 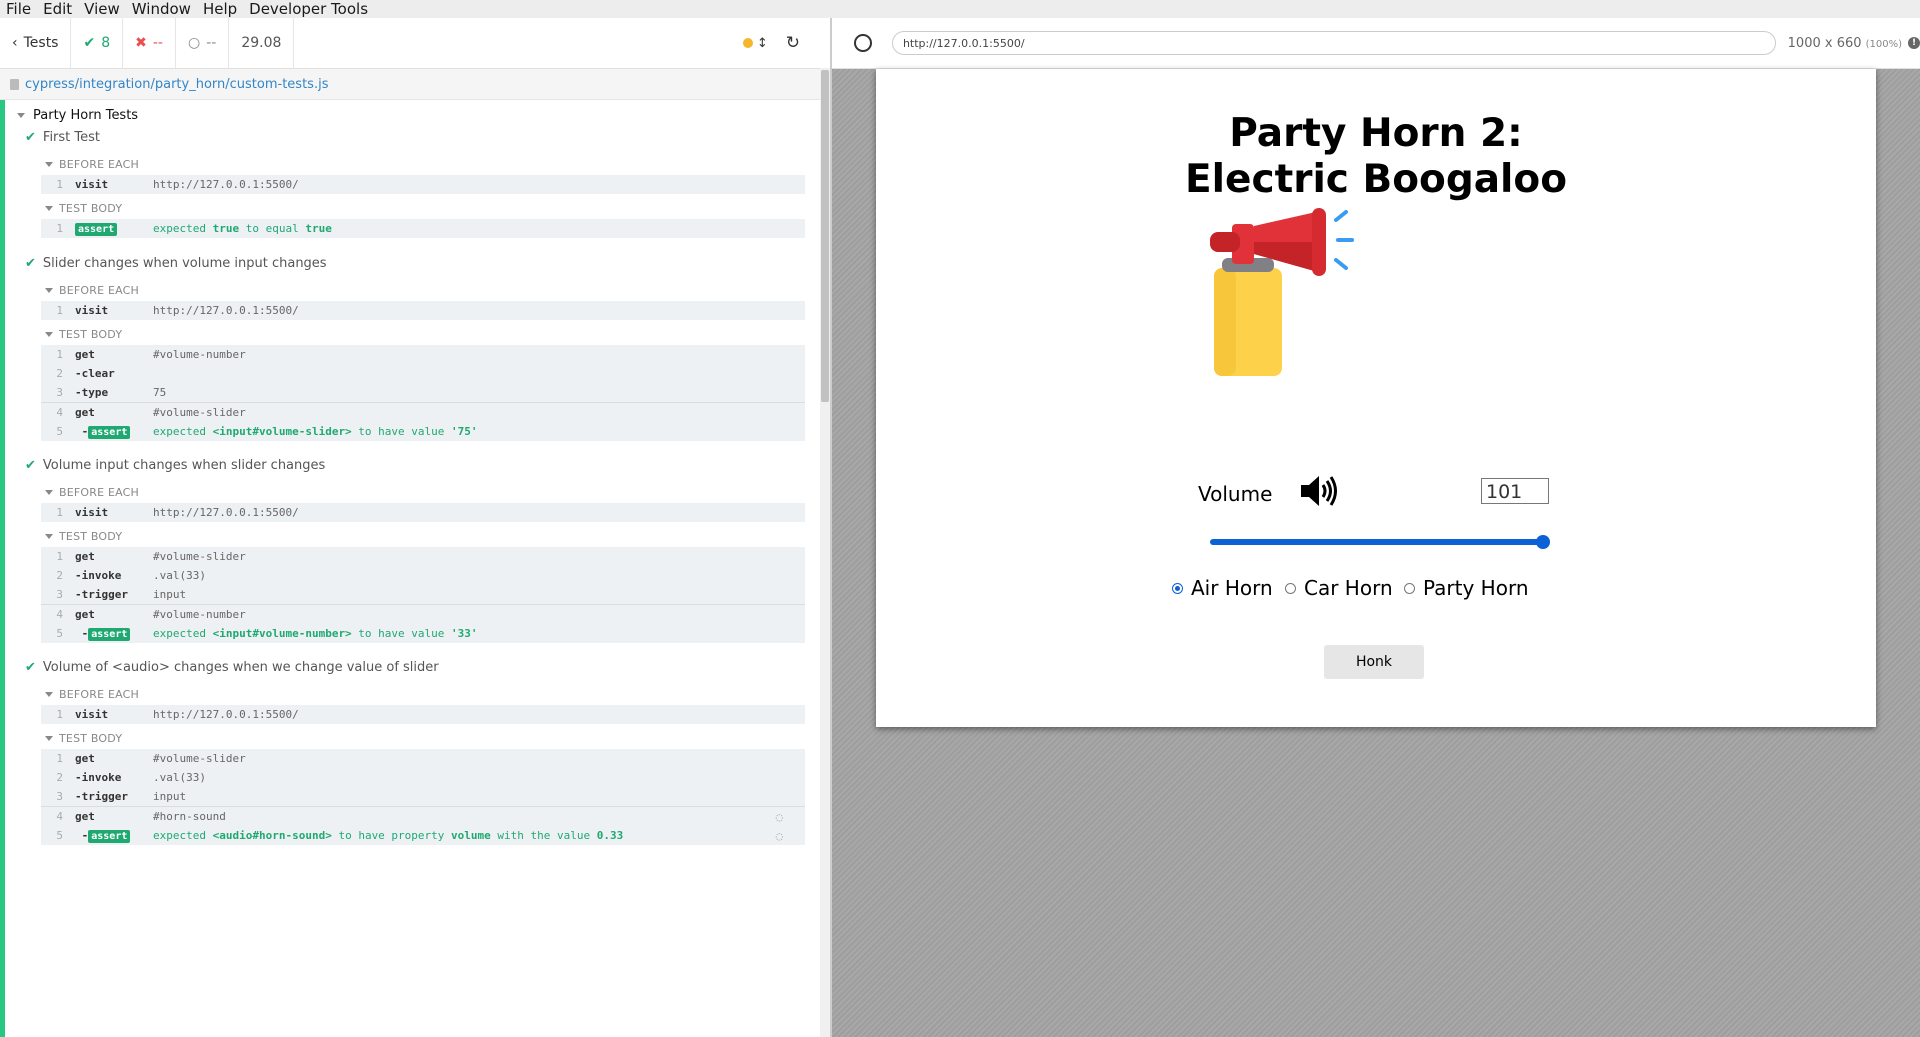 I want to click on radio-air-horn: Air Horn, so click(x=1222, y=588).